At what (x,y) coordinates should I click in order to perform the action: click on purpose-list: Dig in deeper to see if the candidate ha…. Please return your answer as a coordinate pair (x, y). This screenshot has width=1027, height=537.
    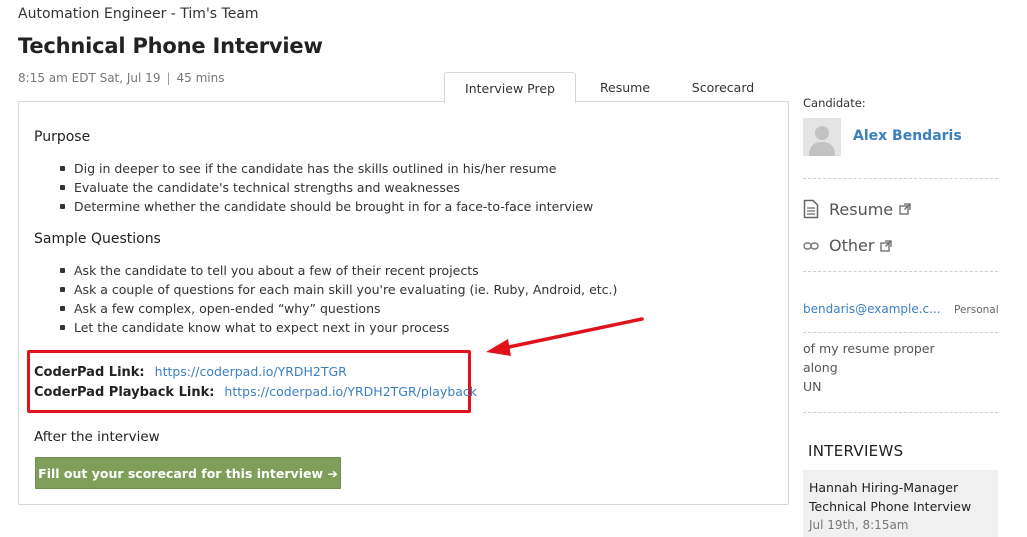
    Looking at the image, I should click on (326, 187).